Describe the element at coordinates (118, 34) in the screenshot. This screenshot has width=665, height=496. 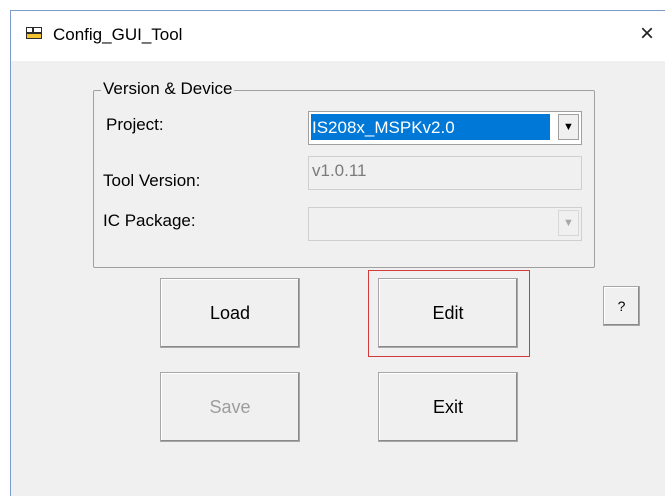
I see `window-title: Config_GUI_Tool` at that location.